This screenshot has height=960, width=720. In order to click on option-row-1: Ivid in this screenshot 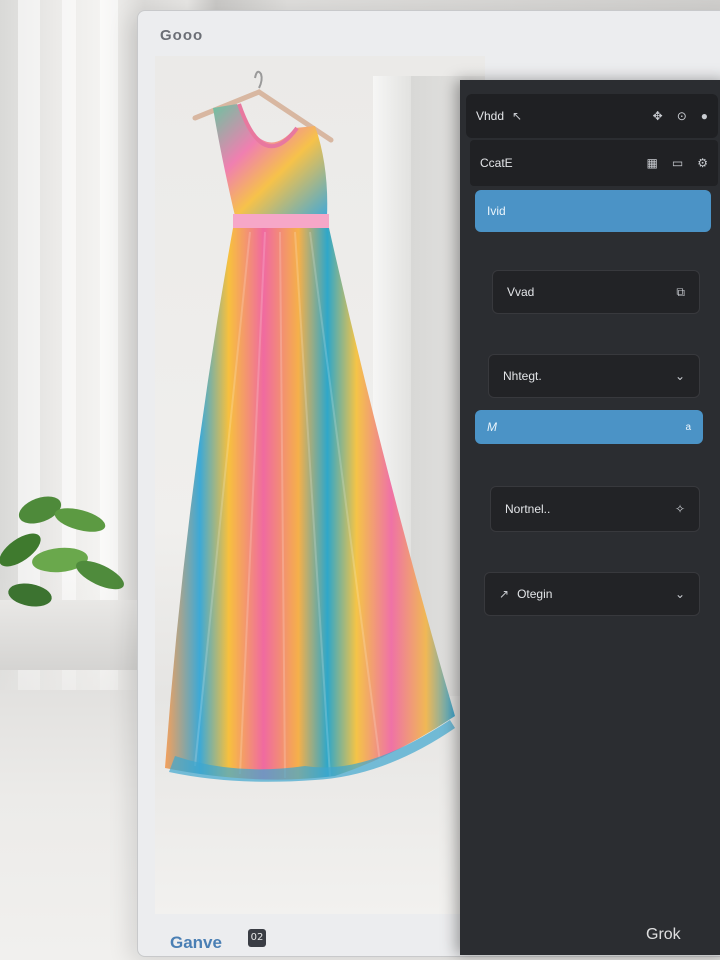, I will do `click(593, 211)`.